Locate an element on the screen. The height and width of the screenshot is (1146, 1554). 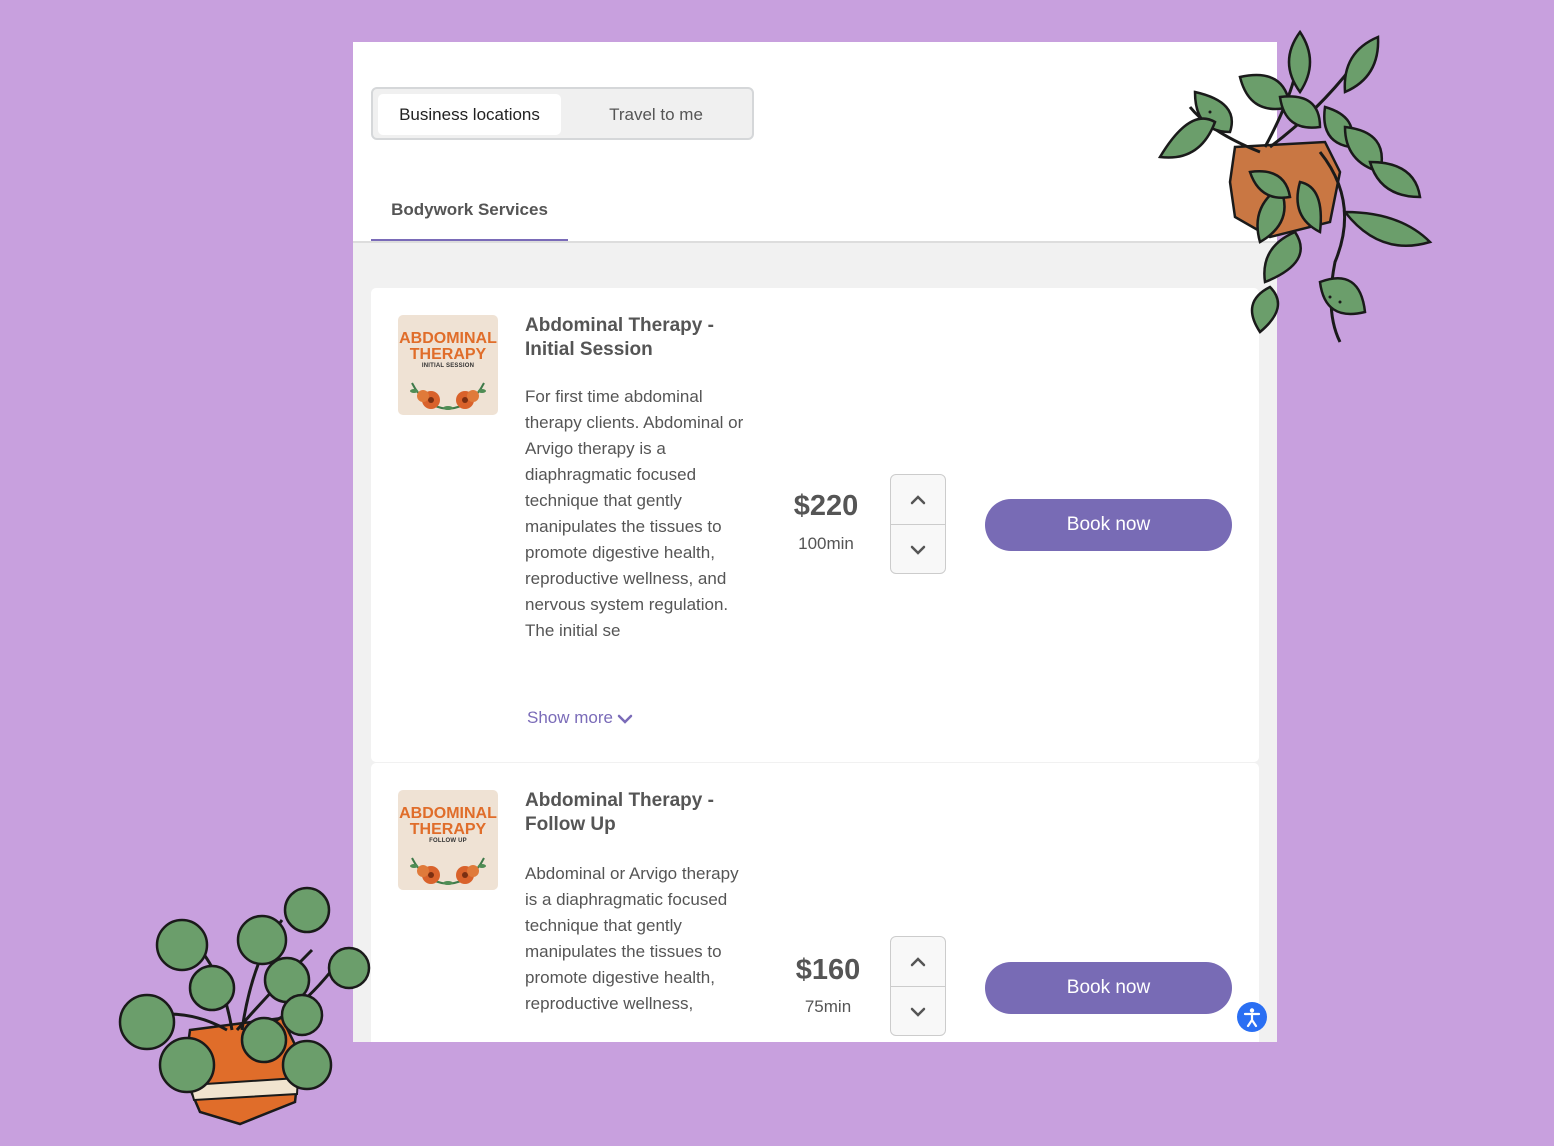
accessibility-icon is located at coordinates (1252, 1018).